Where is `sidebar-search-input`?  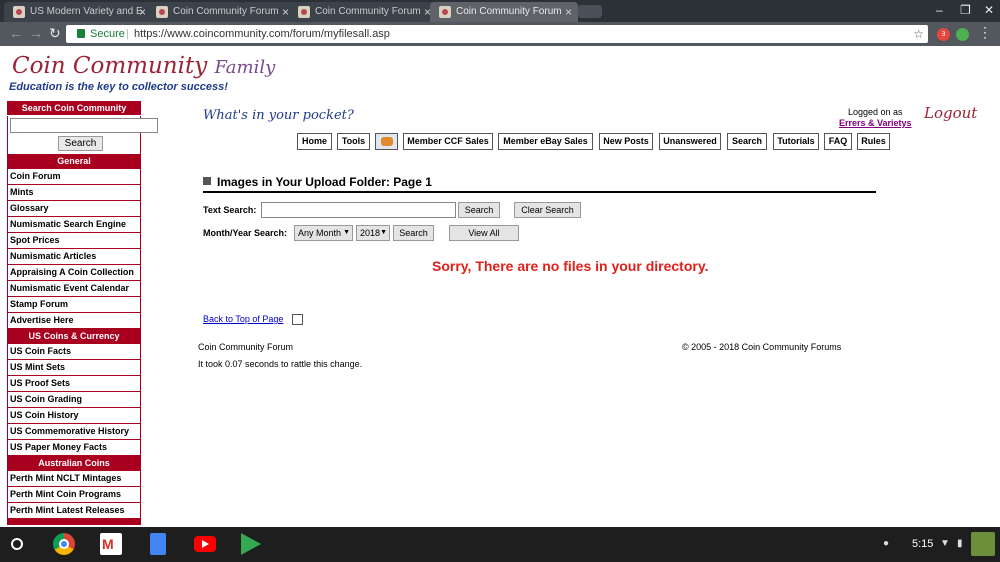 sidebar-search-input is located at coordinates (84, 125).